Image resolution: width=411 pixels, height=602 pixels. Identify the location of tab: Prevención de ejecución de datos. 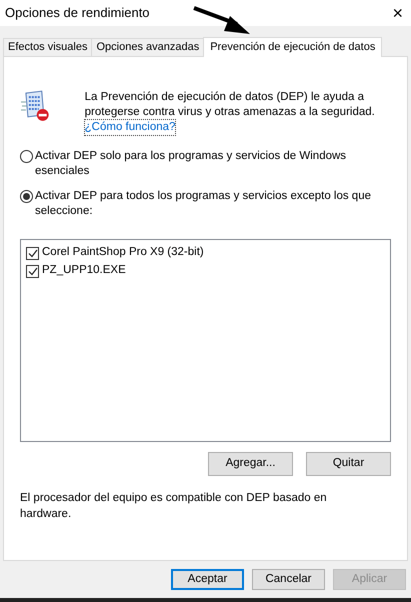
(292, 47).